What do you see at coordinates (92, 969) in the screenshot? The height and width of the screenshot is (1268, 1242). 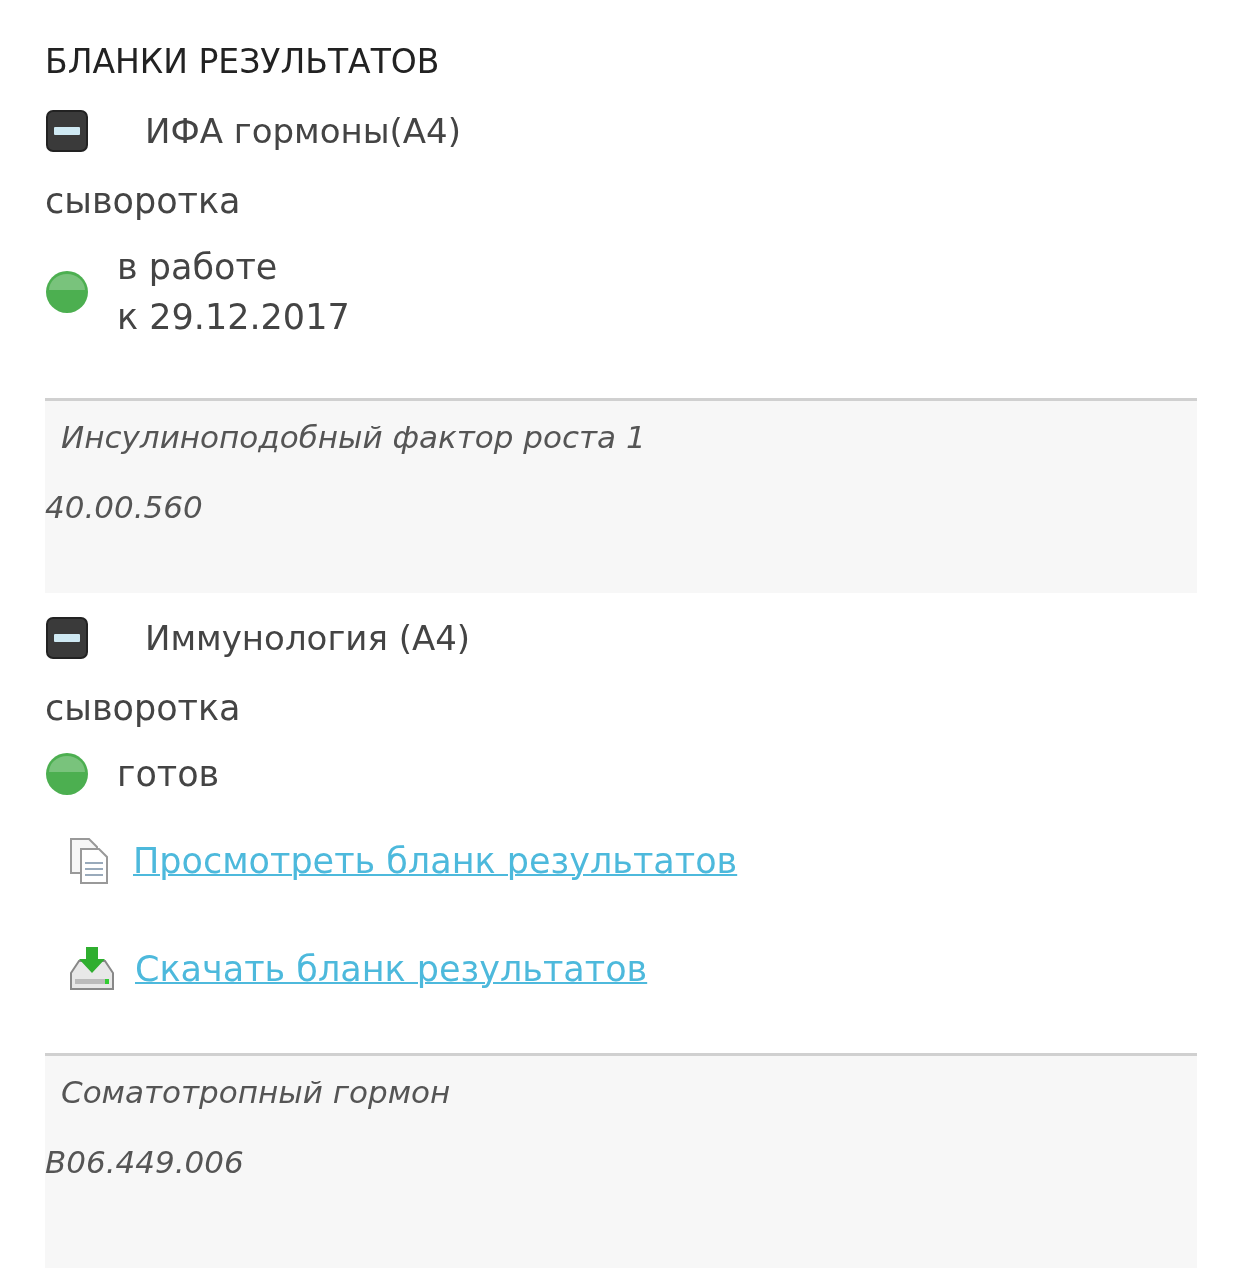 I see `download-icon` at bounding box center [92, 969].